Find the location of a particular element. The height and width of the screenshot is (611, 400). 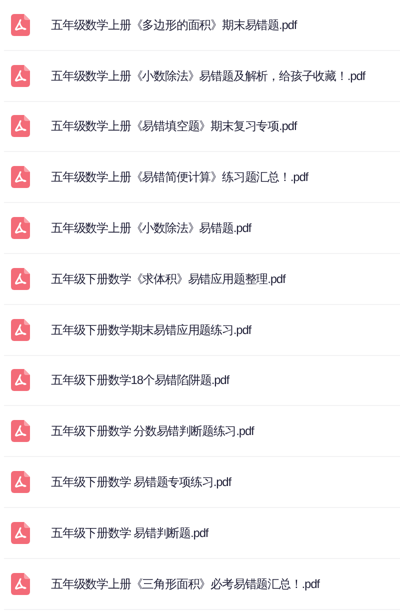

file-name: 五年级下册数学18个易错陷阱题.pdf is located at coordinates (140, 380).